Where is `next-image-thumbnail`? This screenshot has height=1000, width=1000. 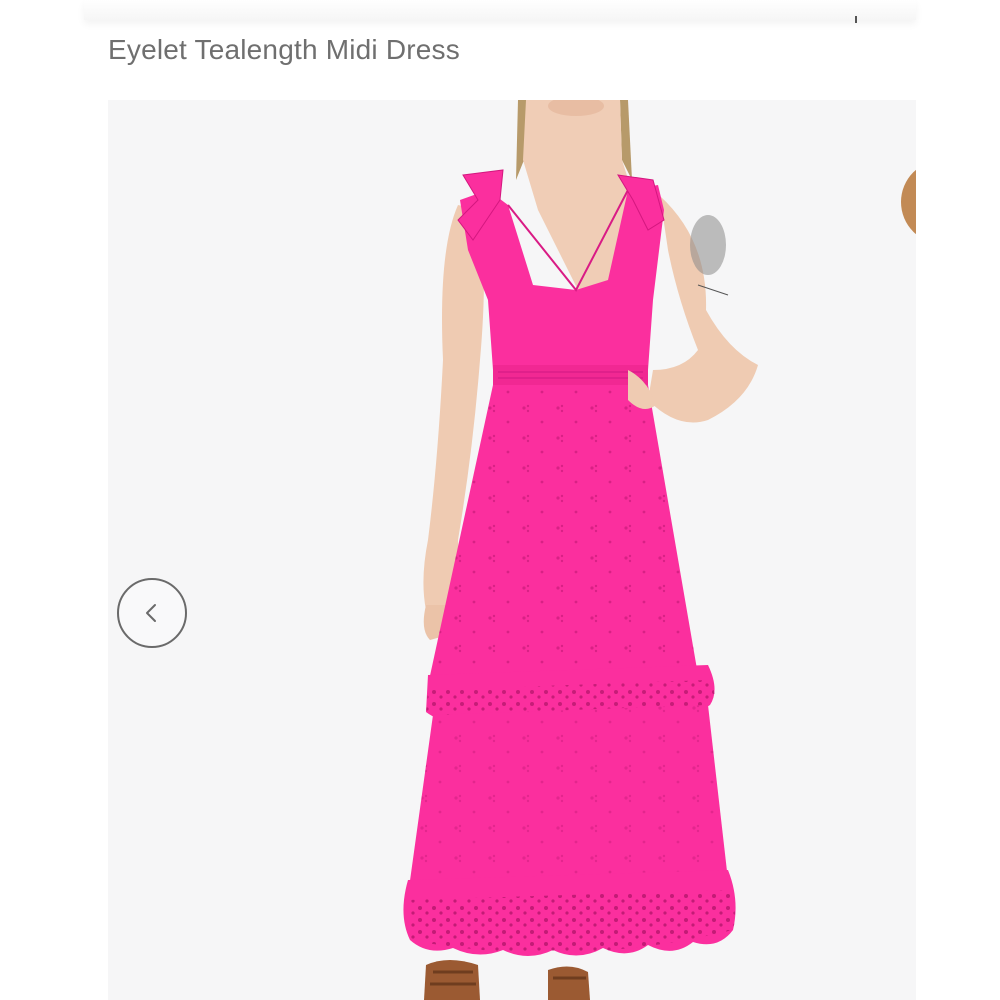
next-image-thumbnail is located at coordinates (908, 202).